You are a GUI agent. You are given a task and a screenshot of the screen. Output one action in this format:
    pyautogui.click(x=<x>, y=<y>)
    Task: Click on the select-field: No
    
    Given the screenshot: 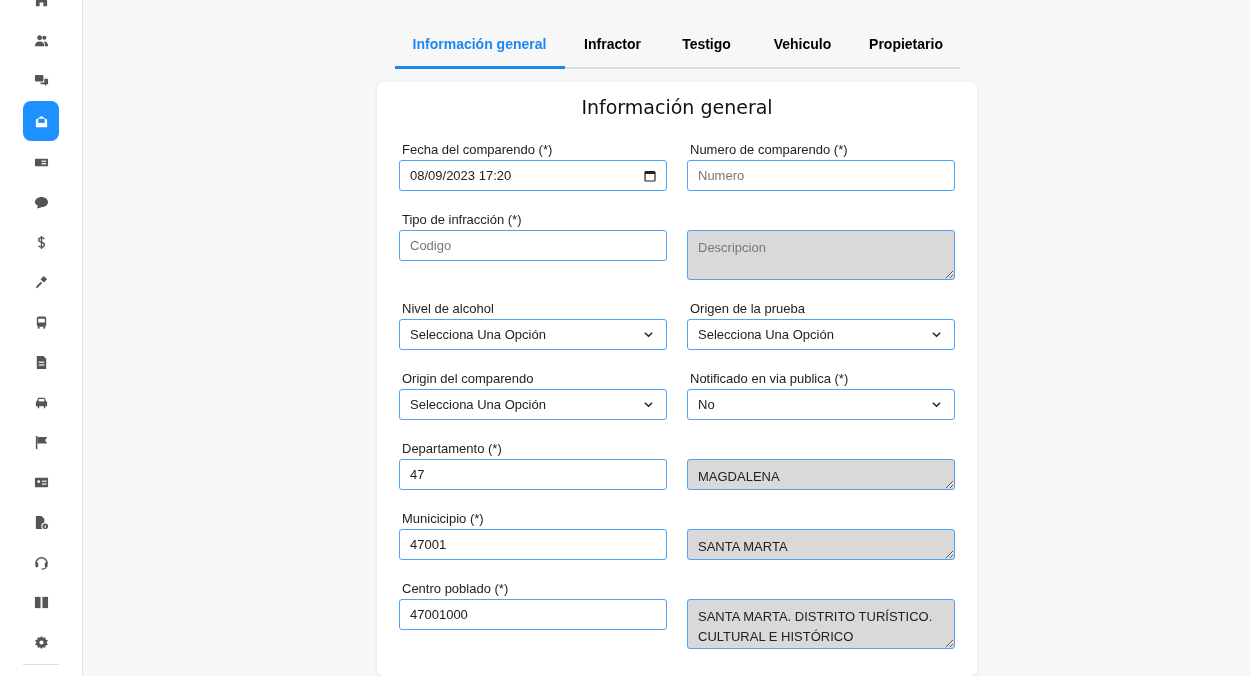 What is the action you would take?
    pyautogui.click(x=821, y=404)
    